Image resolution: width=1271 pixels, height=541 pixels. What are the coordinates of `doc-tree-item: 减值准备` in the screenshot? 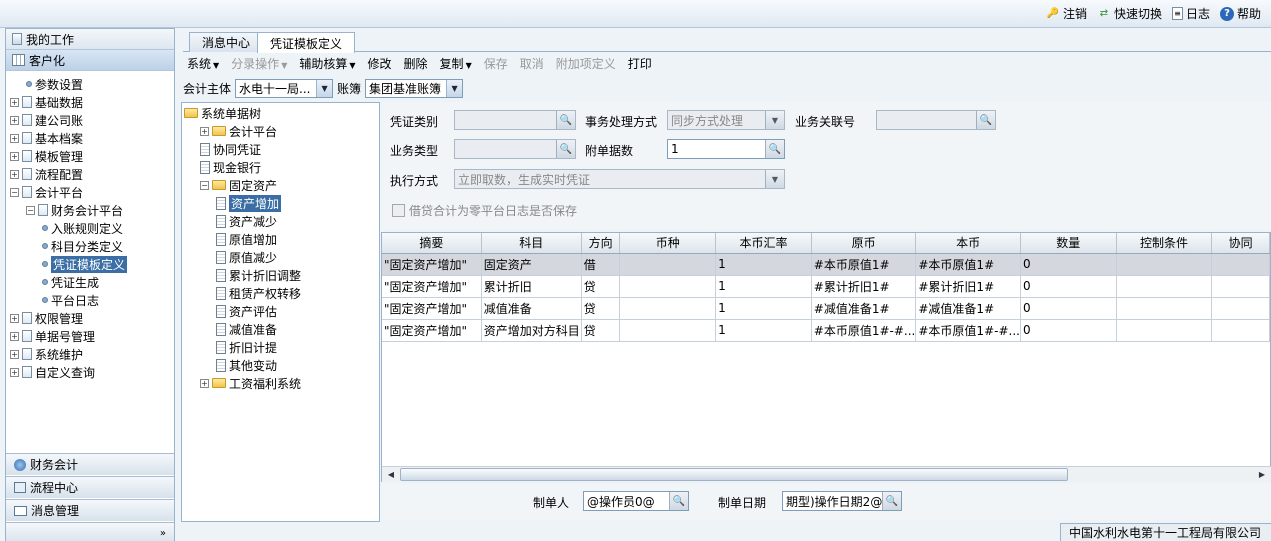 It's located at (246, 329).